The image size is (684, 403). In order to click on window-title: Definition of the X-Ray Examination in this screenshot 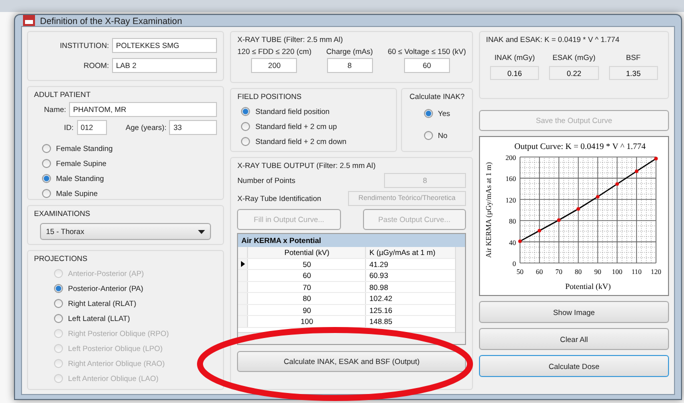, I will do `click(111, 21)`.